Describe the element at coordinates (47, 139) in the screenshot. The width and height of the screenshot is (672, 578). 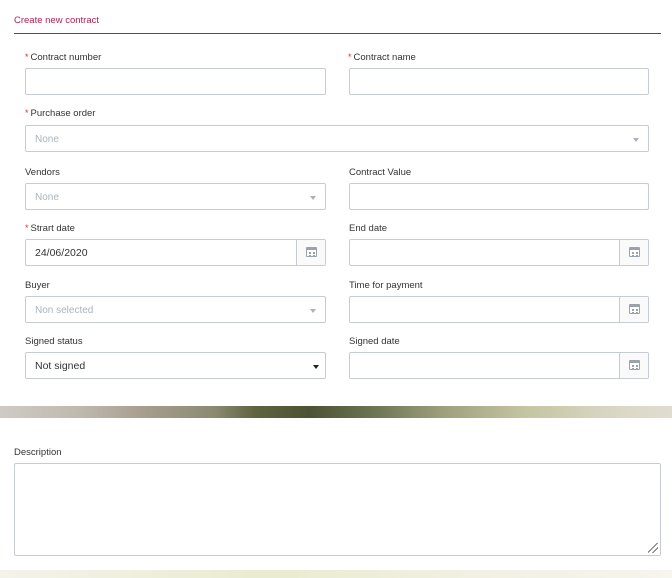
I see `purchase-order-value: None` at that location.